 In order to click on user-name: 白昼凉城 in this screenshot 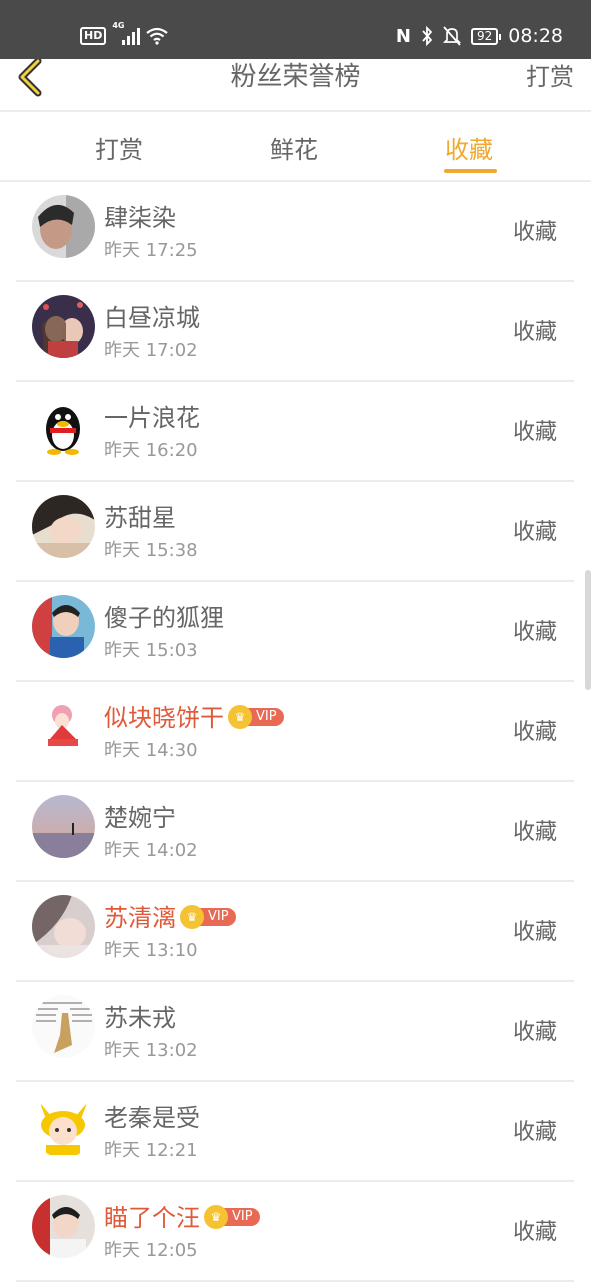, I will do `click(152, 318)`.